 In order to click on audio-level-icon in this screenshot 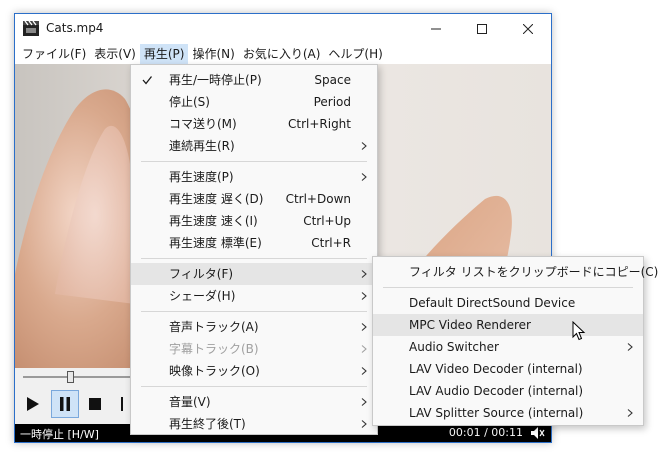, I will do `click(538, 433)`.